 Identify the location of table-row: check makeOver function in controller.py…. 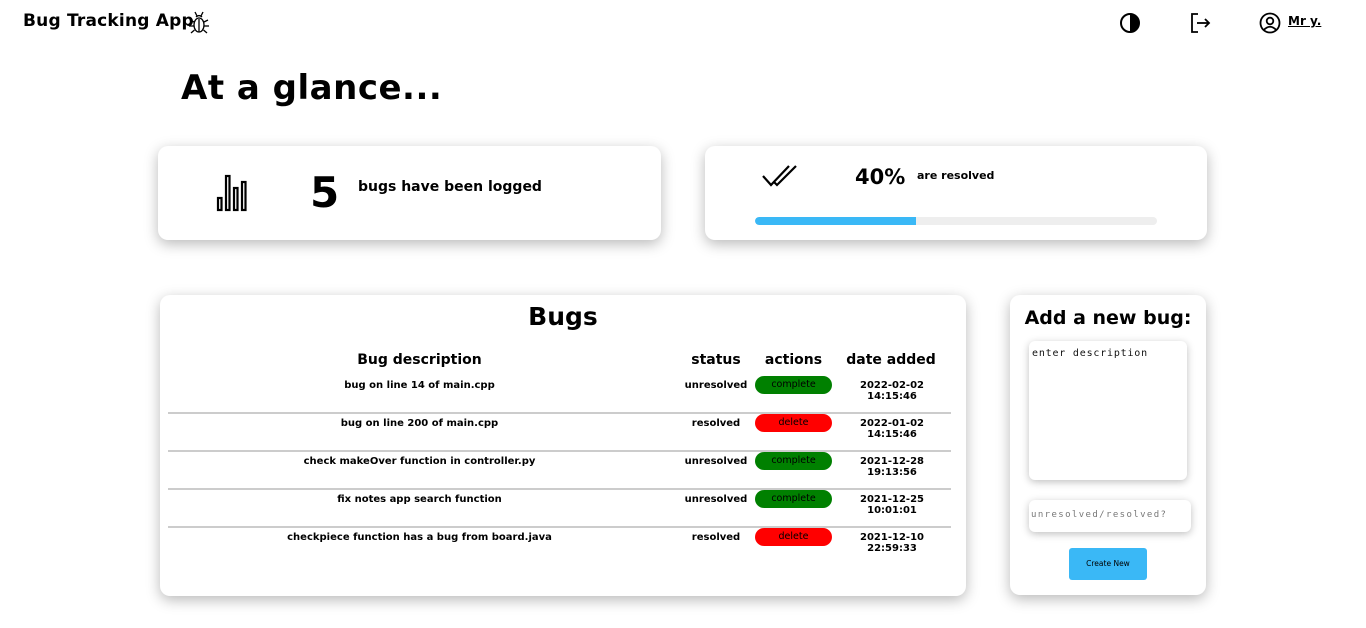
(559, 471).